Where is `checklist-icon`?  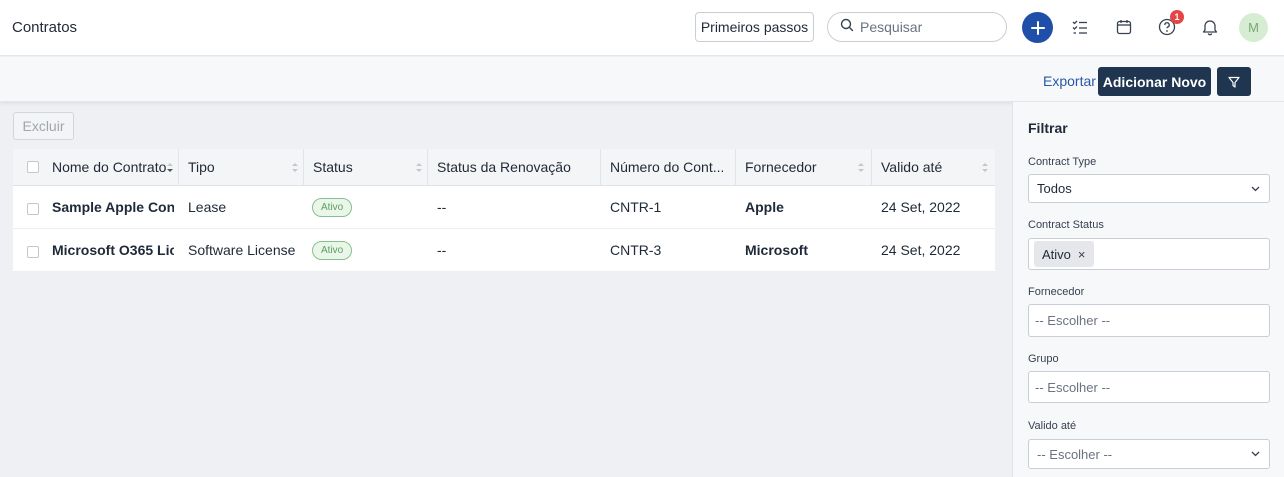
checklist-icon is located at coordinates (1079, 27).